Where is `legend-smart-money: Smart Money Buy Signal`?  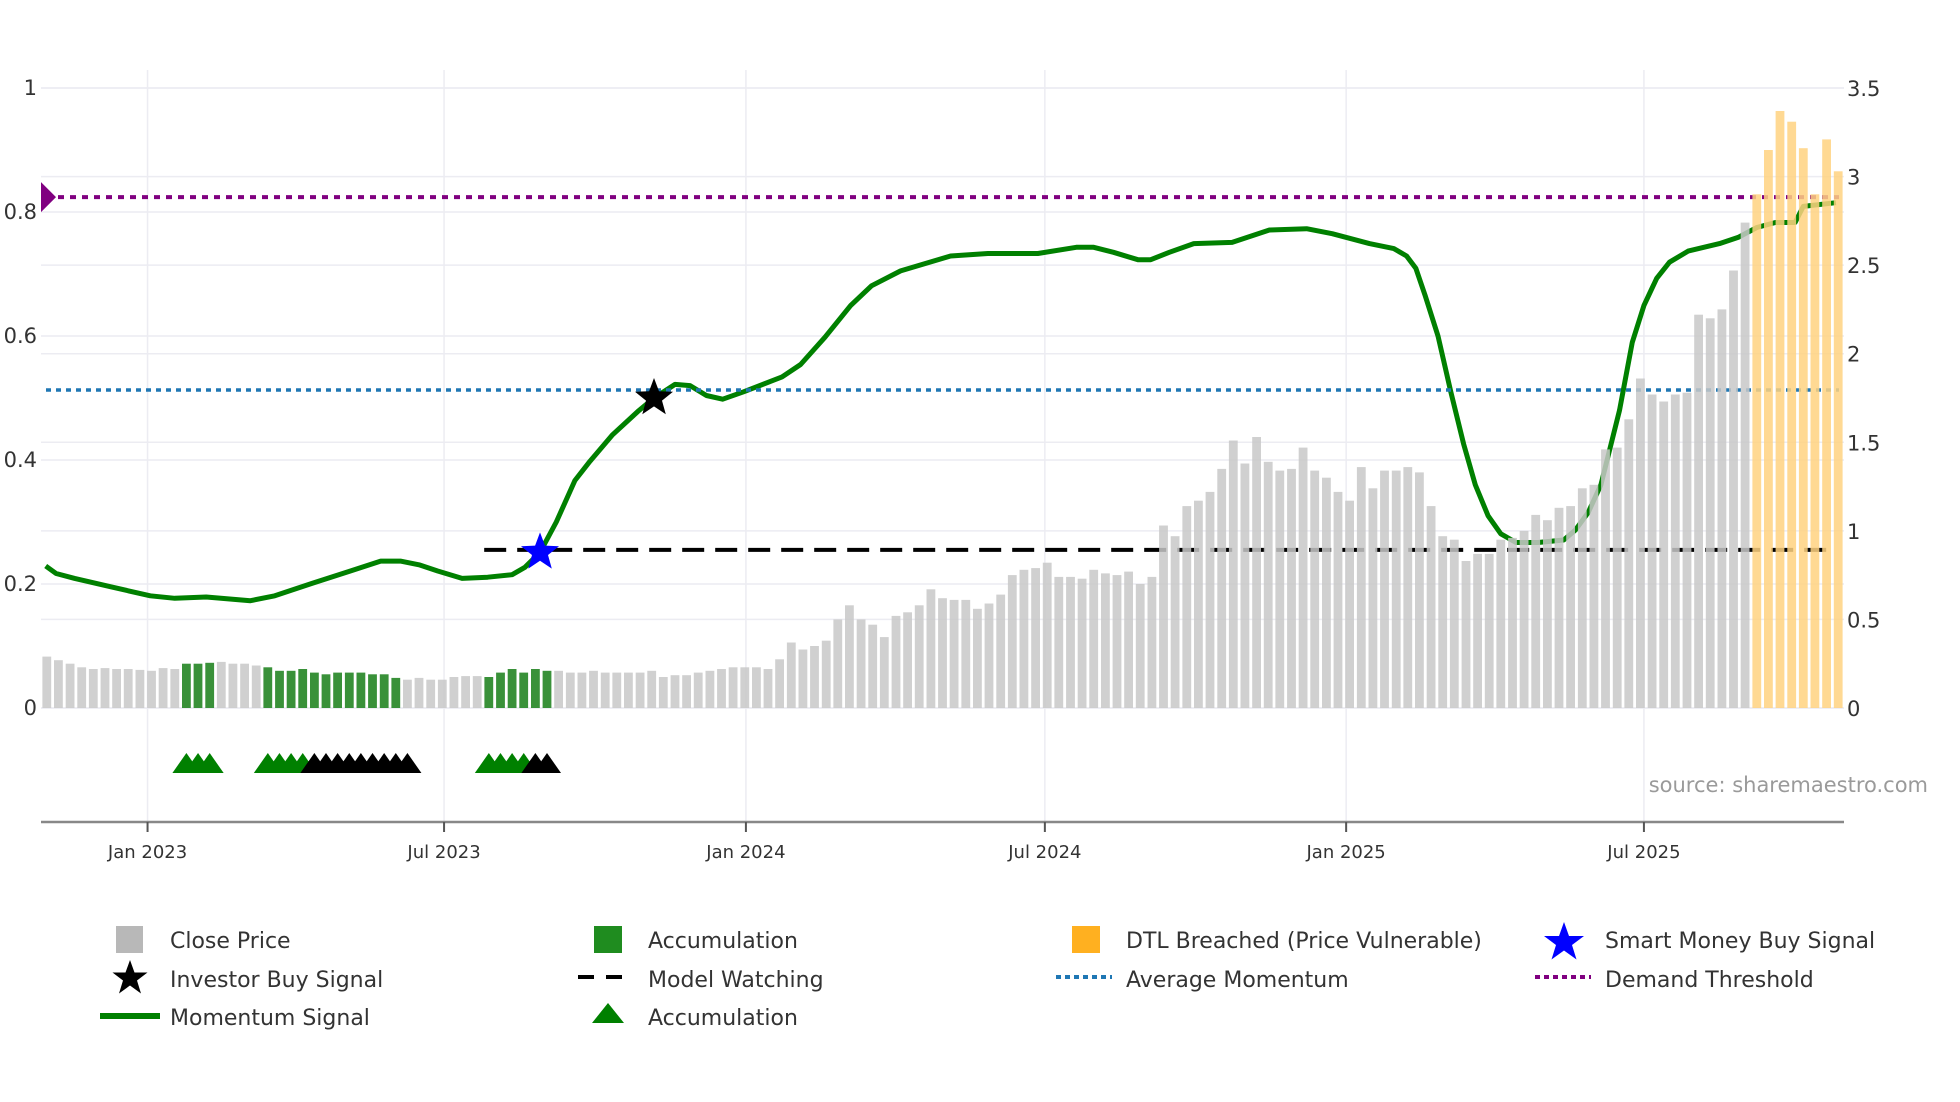 legend-smart-money: Smart Money Buy Signal is located at coordinates (1740, 941).